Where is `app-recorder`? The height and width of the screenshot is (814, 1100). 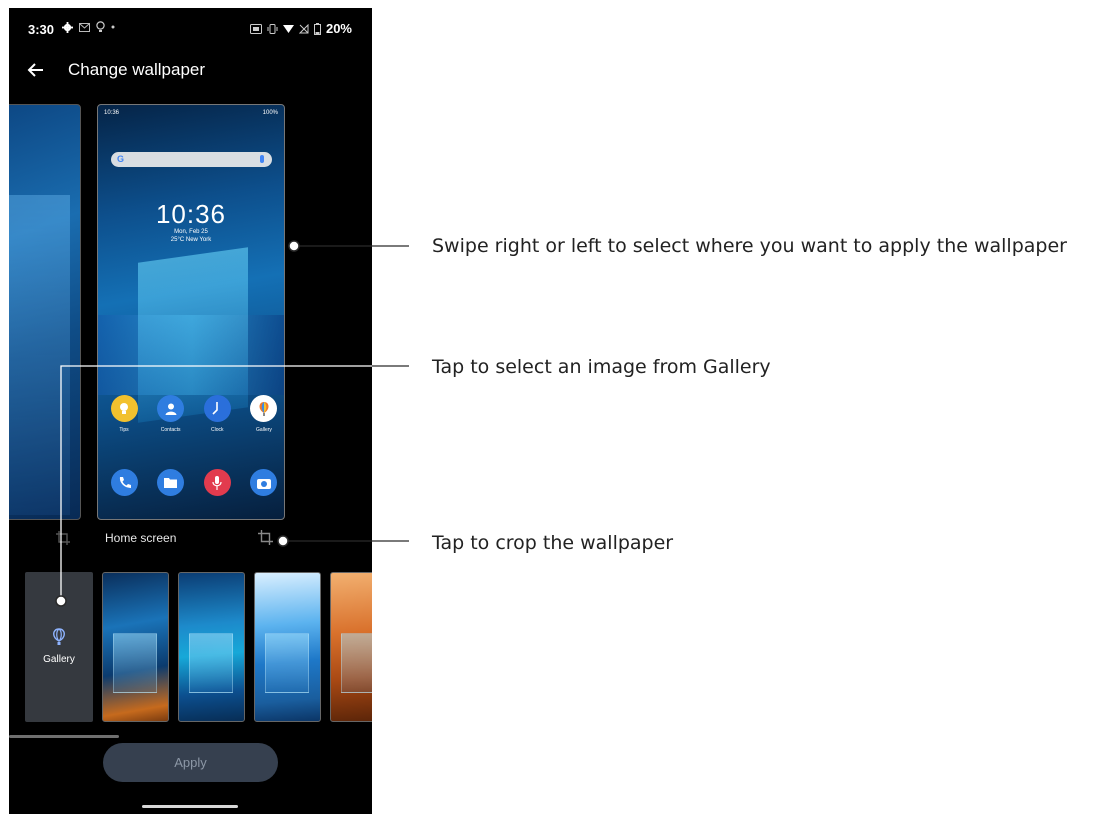 app-recorder is located at coordinates (217, 482).